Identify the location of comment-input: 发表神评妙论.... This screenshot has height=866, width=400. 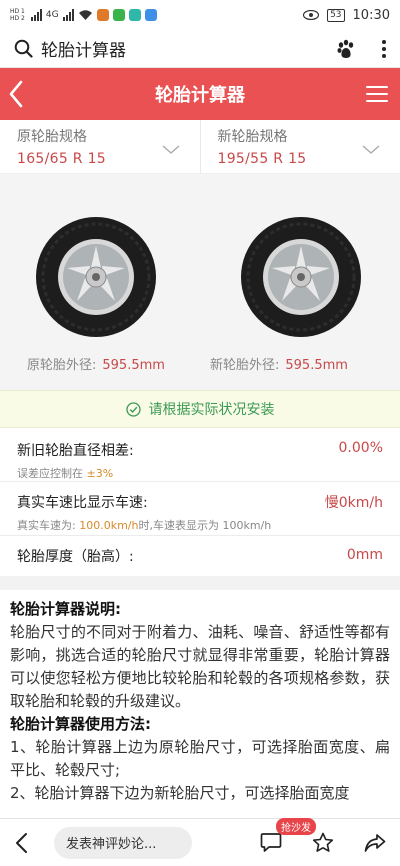
(123, 842).